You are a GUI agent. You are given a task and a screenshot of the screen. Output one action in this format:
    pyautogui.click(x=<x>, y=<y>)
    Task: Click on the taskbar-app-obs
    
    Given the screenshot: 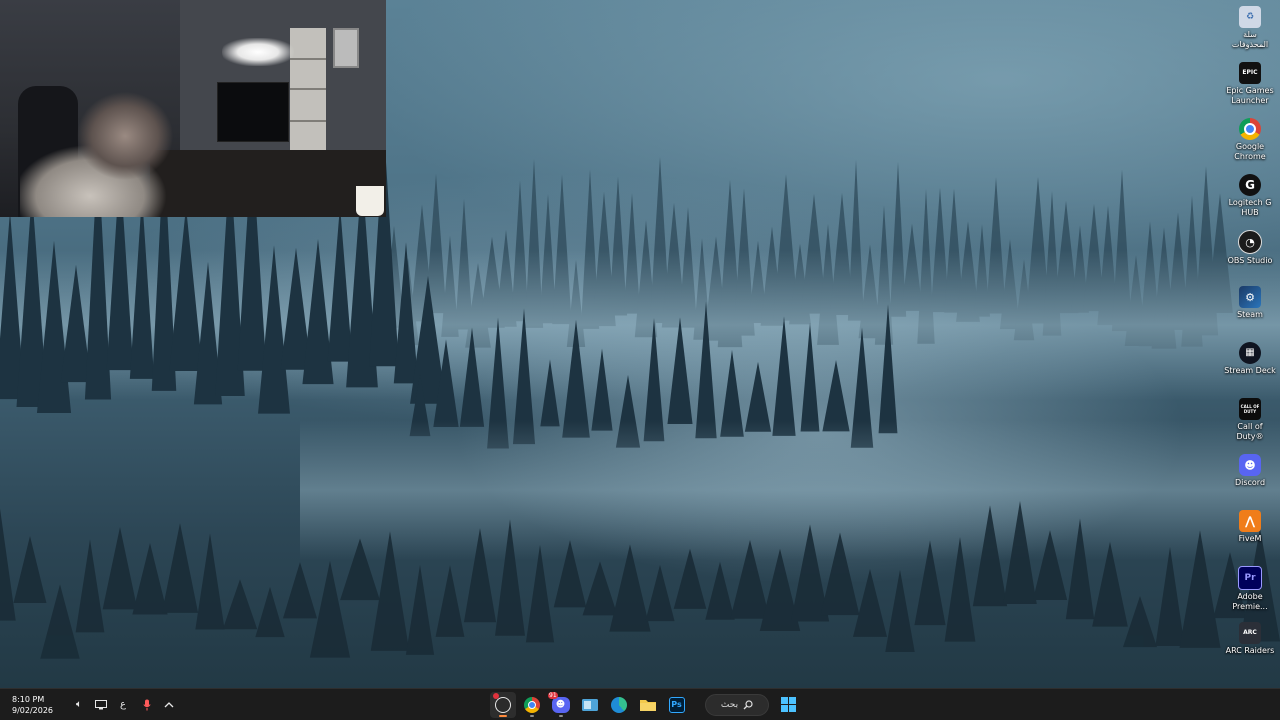 What is the action you would take?
    pyautogui.click(x=502, y=704)
    